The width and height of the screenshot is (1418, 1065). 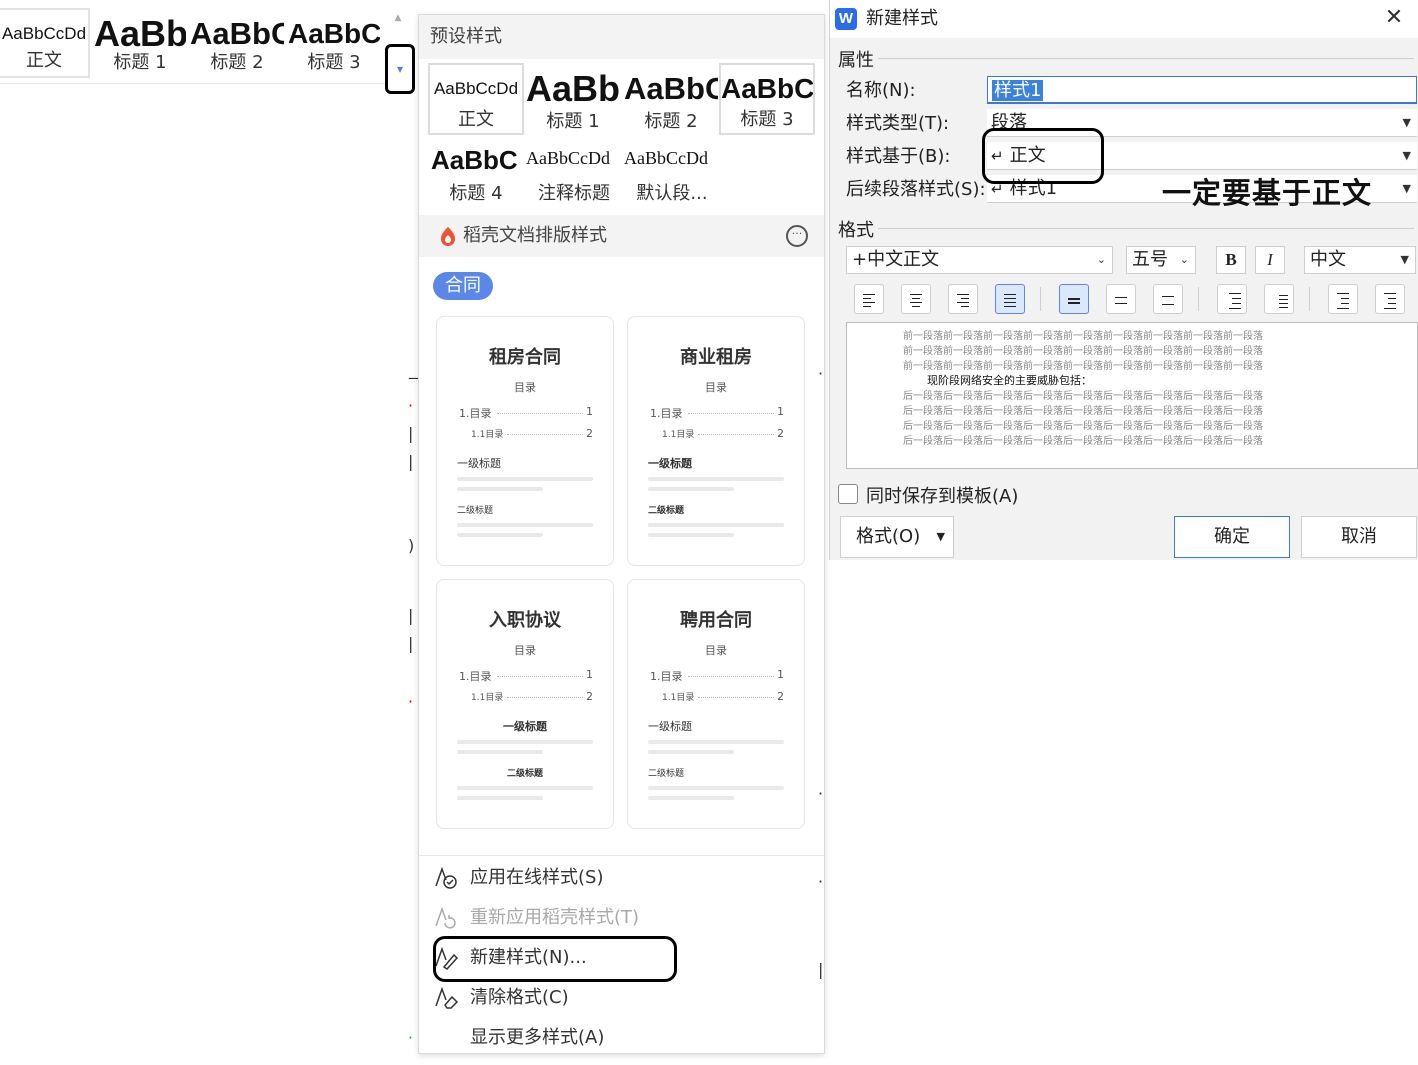 What do you see at coordinates (1150, 259) in the screenshot?
I see `font-size-value: 五号` at bounding box center [1150, 259].